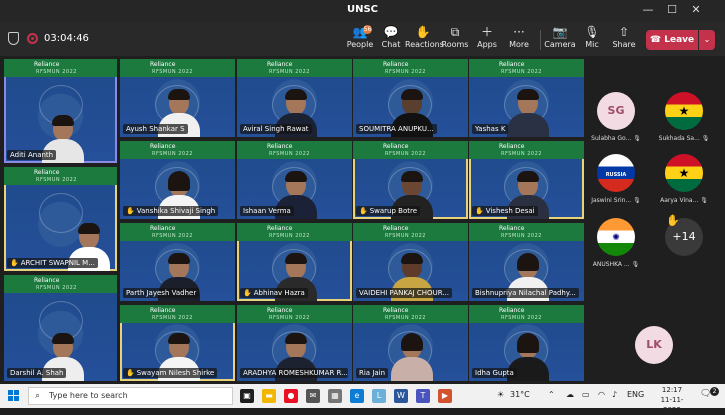  What do you see at coordinates (592, 37) in the screenshot?
I see `mic-button: 🎙 Mic` at bounding box center [592, 37].